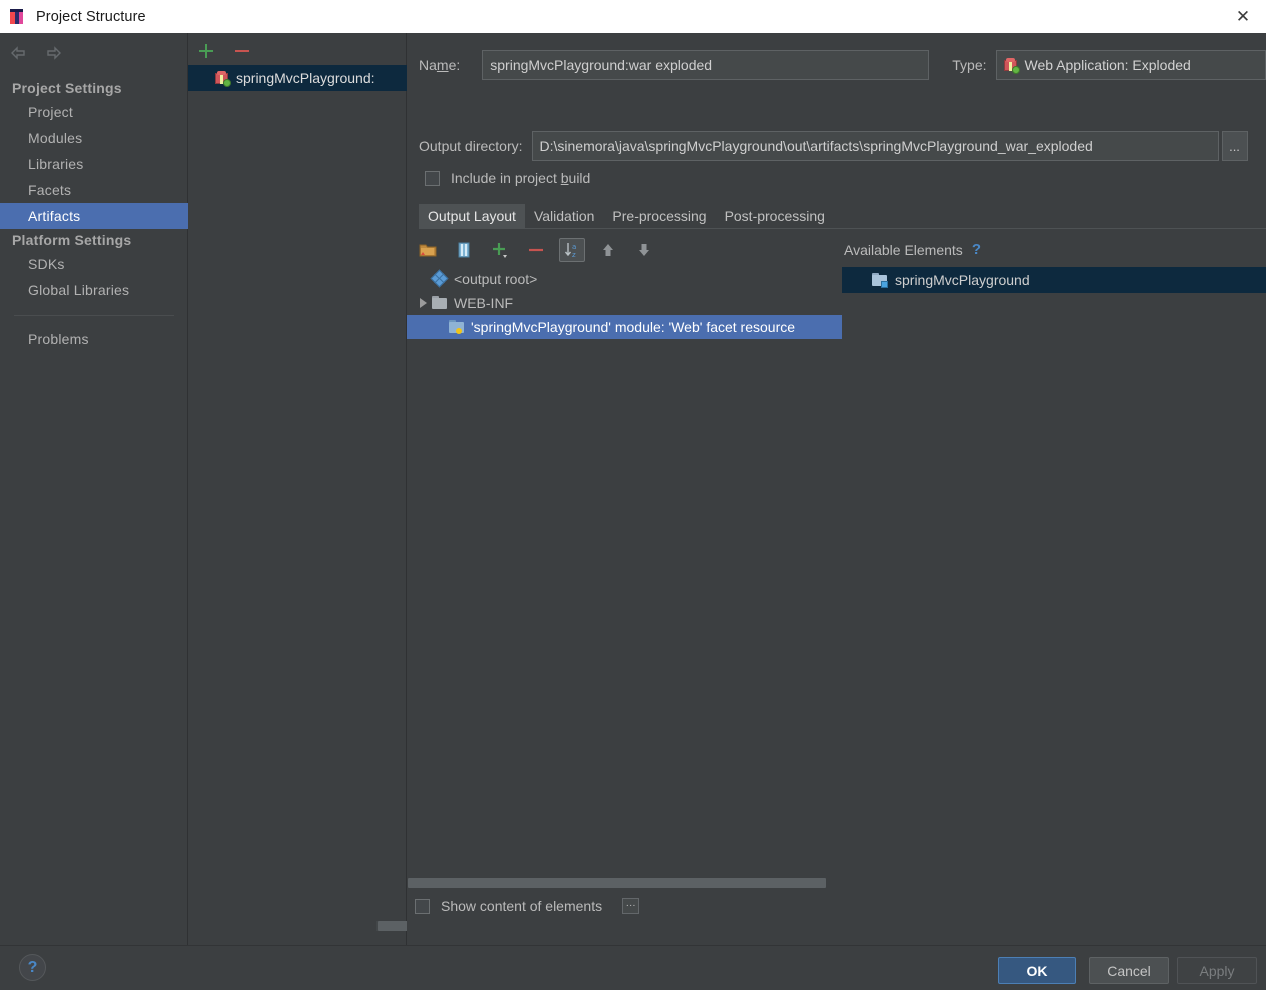  What do you see at coordinates (18, 16) in the screenshot?
I see `intellij-idea-icon` at bounding box center [18, 16].